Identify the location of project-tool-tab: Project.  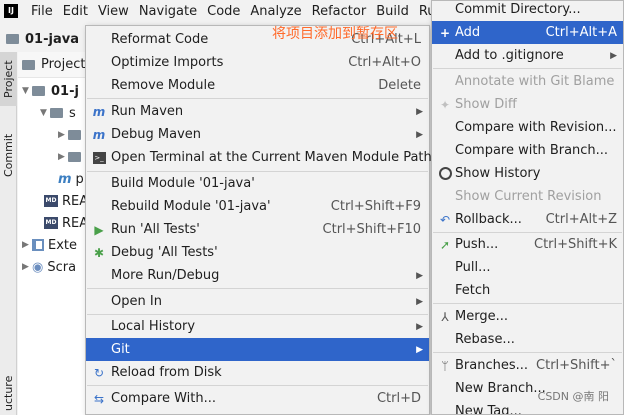
(8, 79).